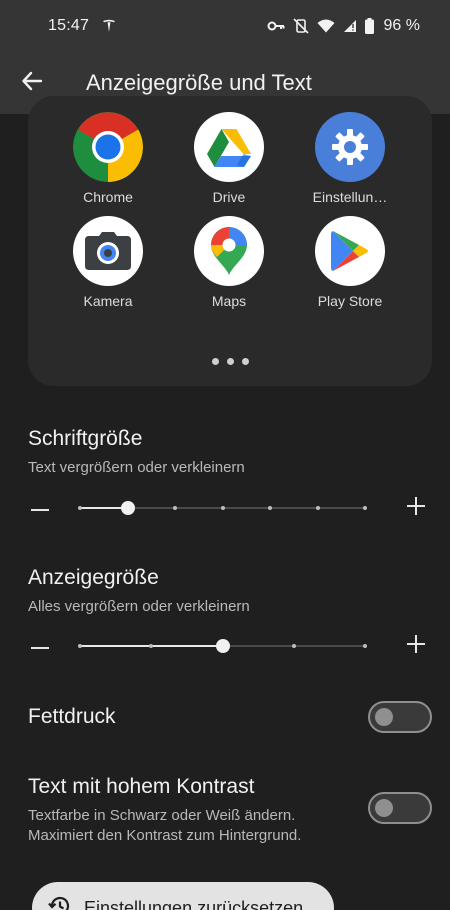 The width and height of the screenshot is (450, 910). Describe the element at coordinates (300, 26) in the screenshot. I see `mute-vibrate-icon` at that location.